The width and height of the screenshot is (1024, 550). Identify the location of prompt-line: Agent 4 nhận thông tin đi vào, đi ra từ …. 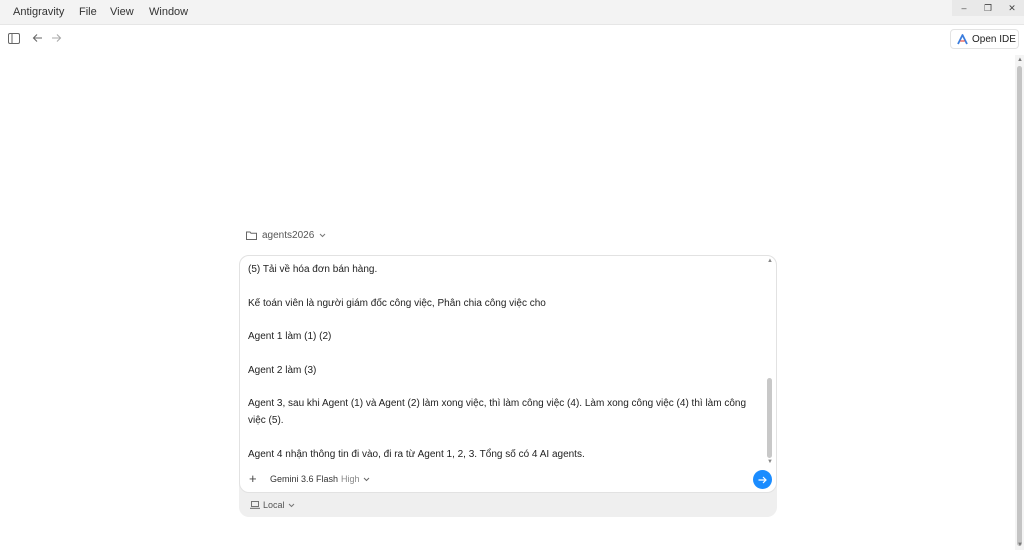
(416, 454).